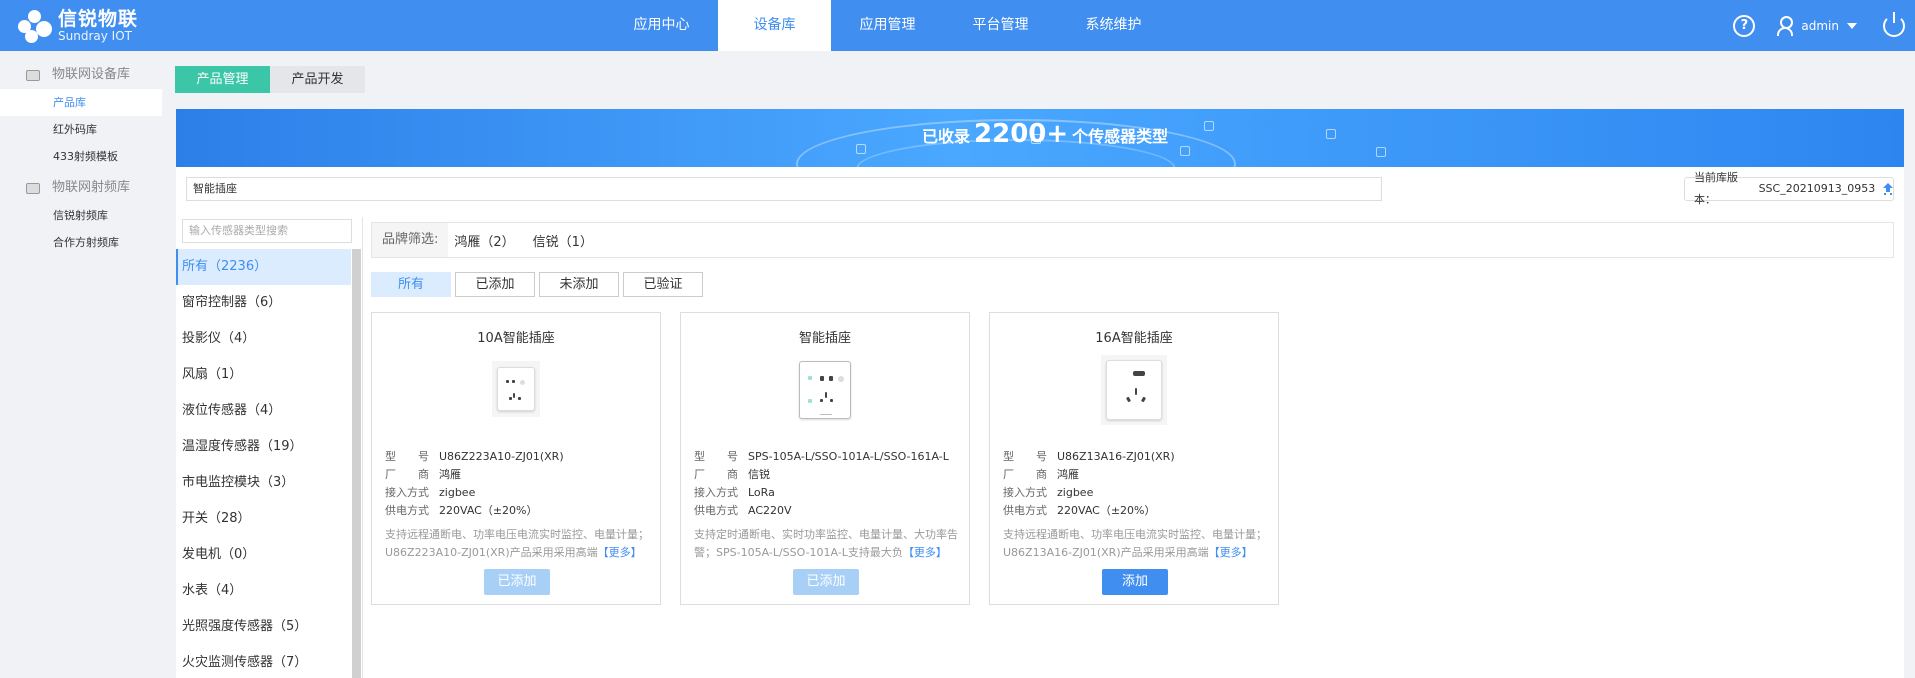  What do you see at coordinates (81, 156) in the screenshot?
I see `sidebar-item-433-rf-template: 433射频模板` at bounding box center [81, 156].